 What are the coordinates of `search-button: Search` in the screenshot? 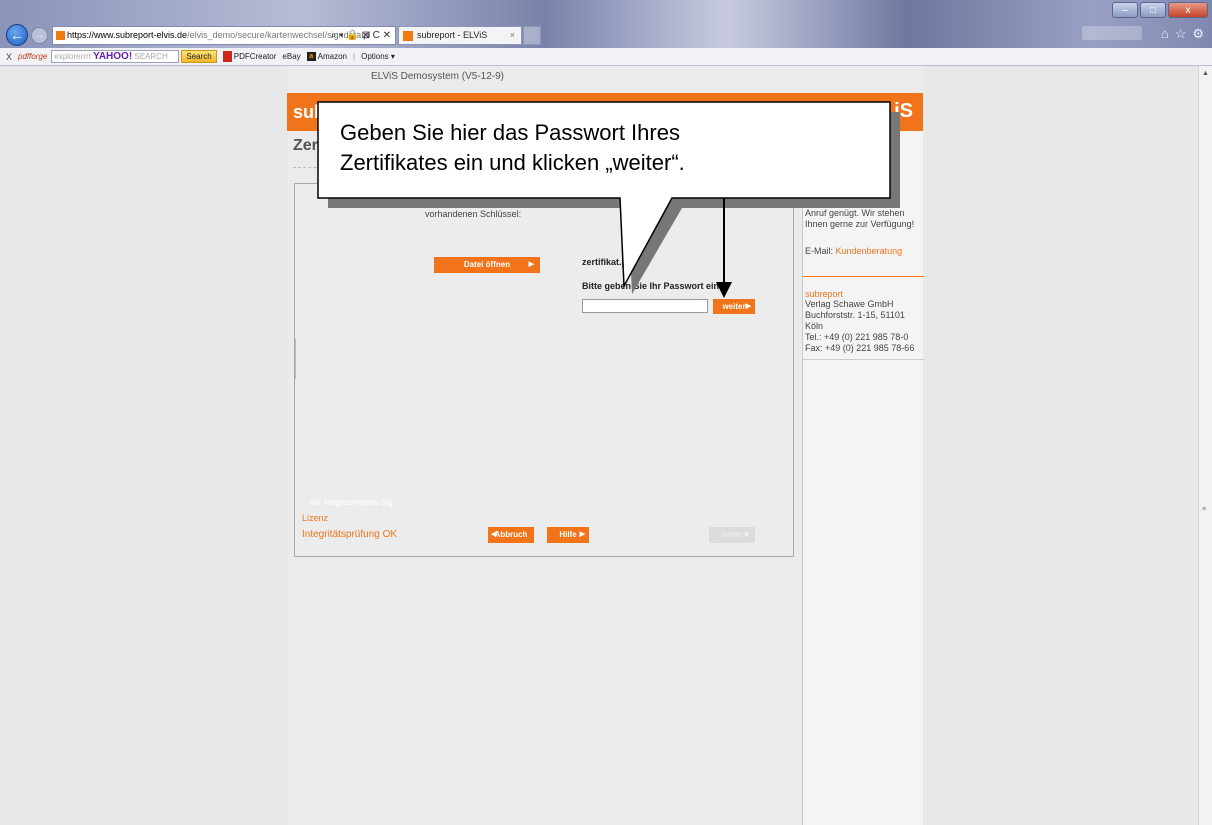 It's located at (199, 56).